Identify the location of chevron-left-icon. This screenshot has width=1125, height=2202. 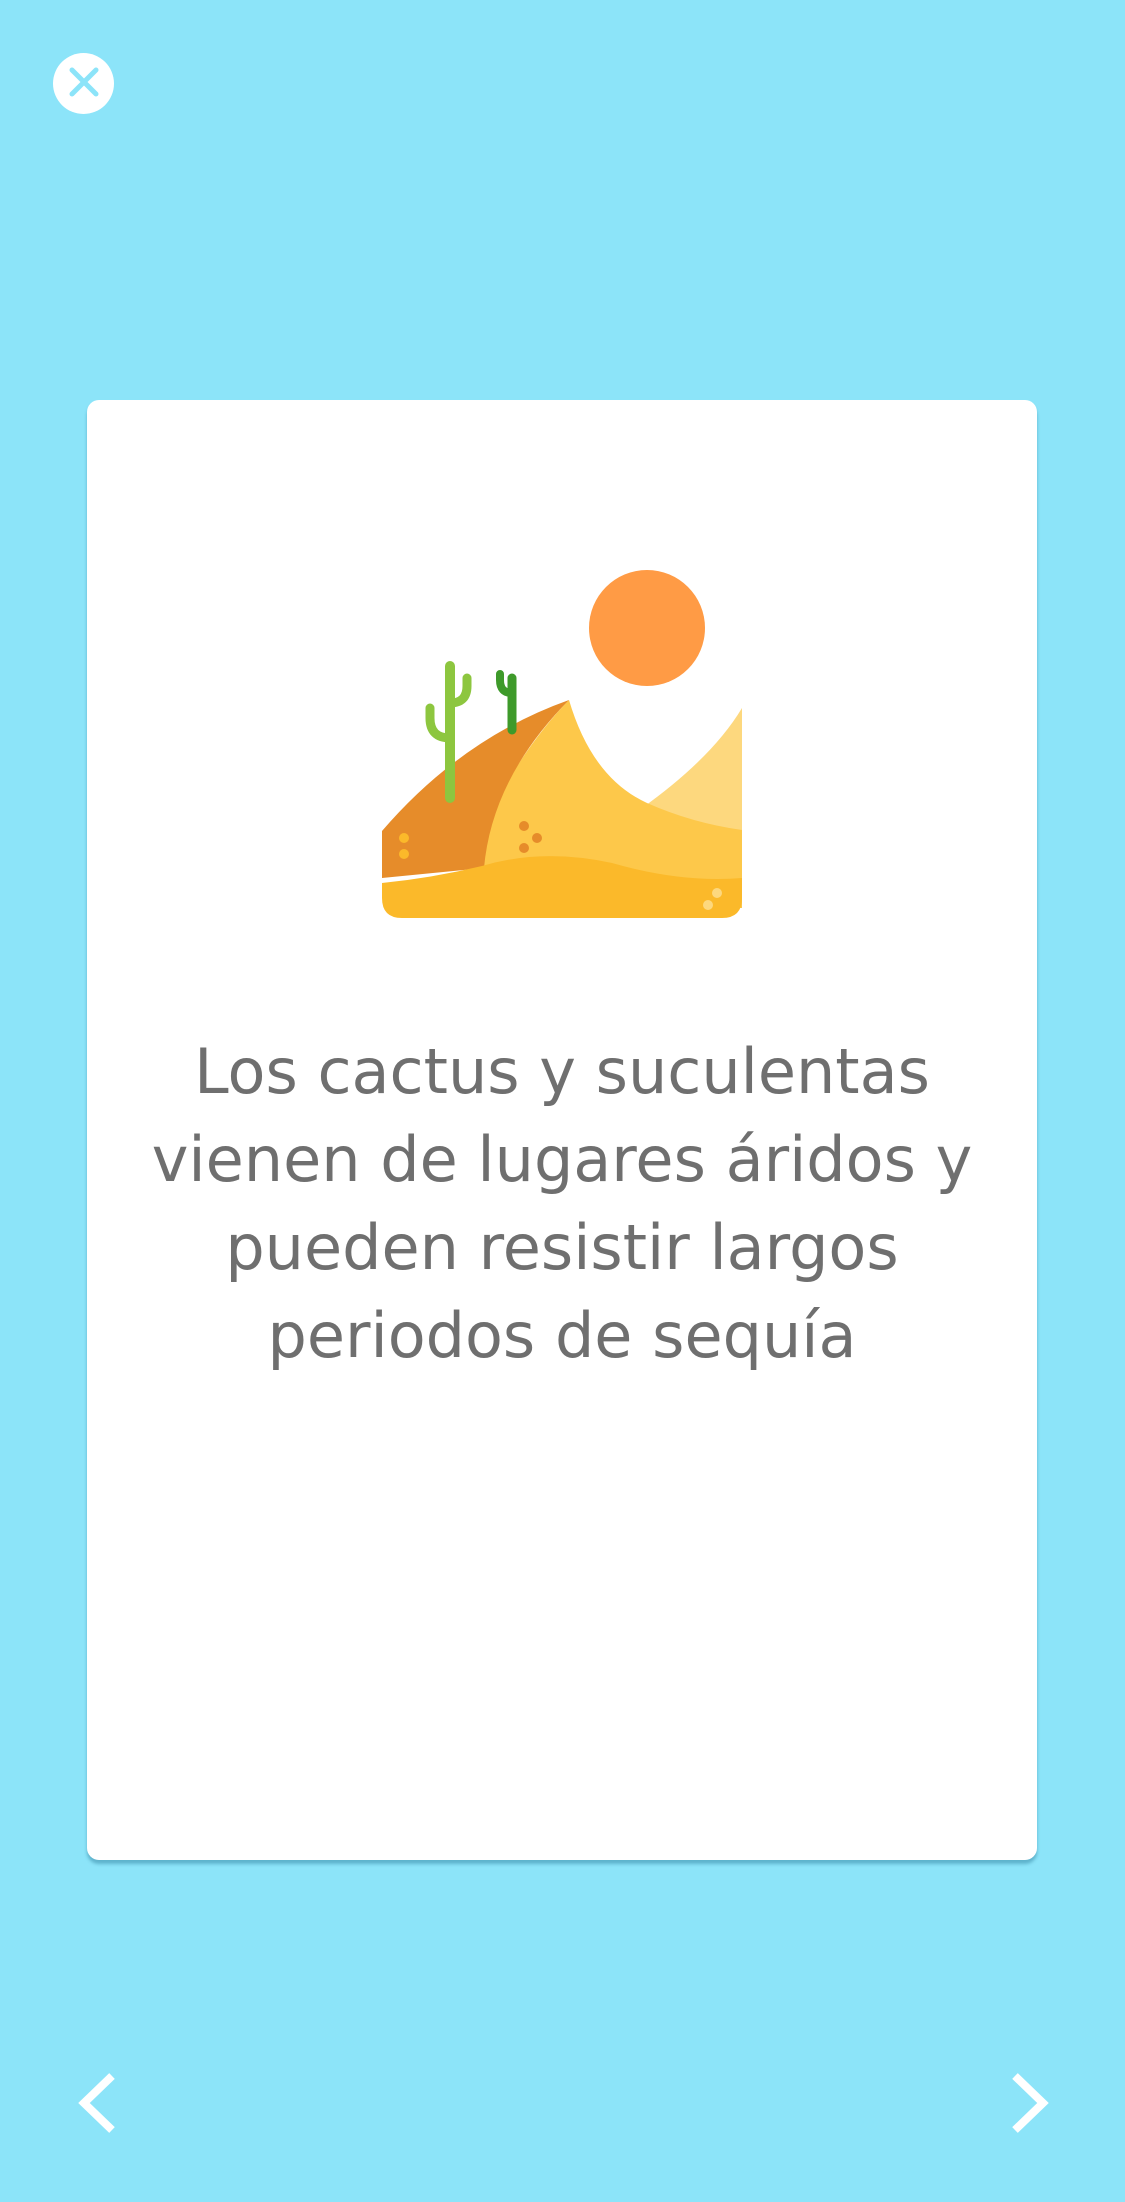
(97, 2105).